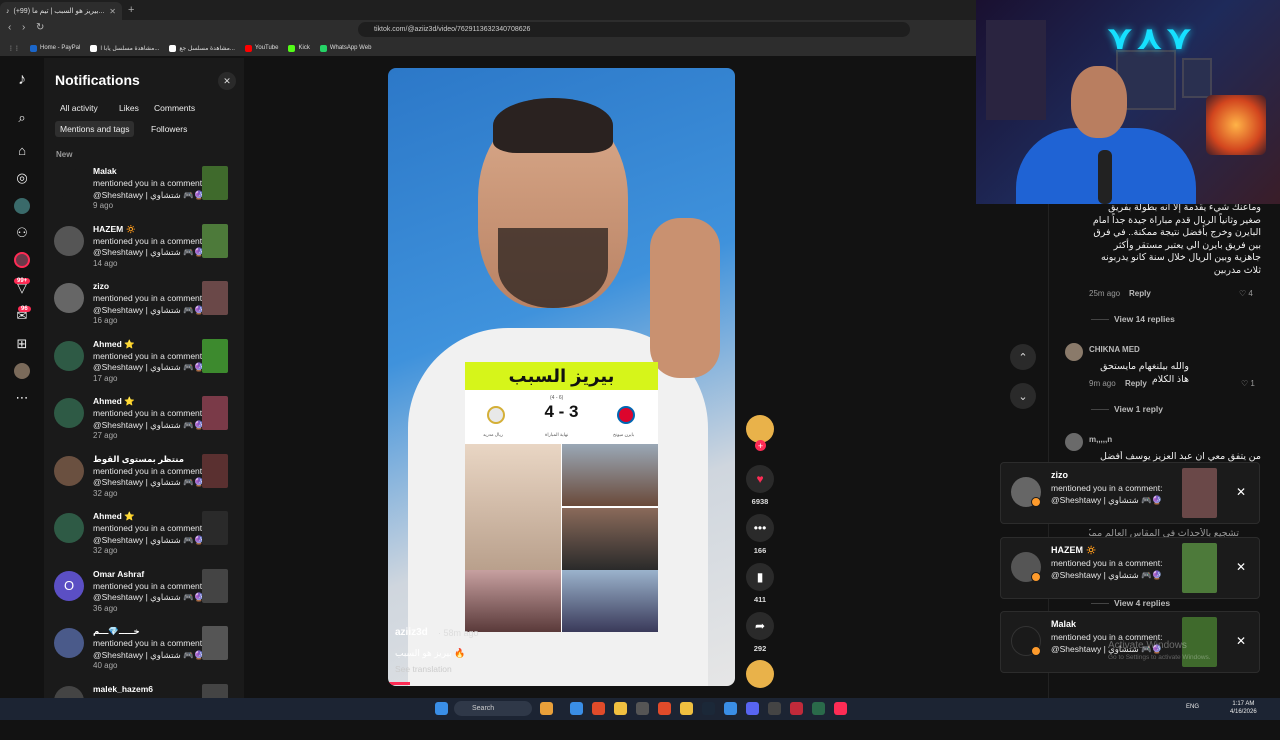 This screenshot has height=740, width=1280. I want to click on share-icon: ➦, so click(760, 626).